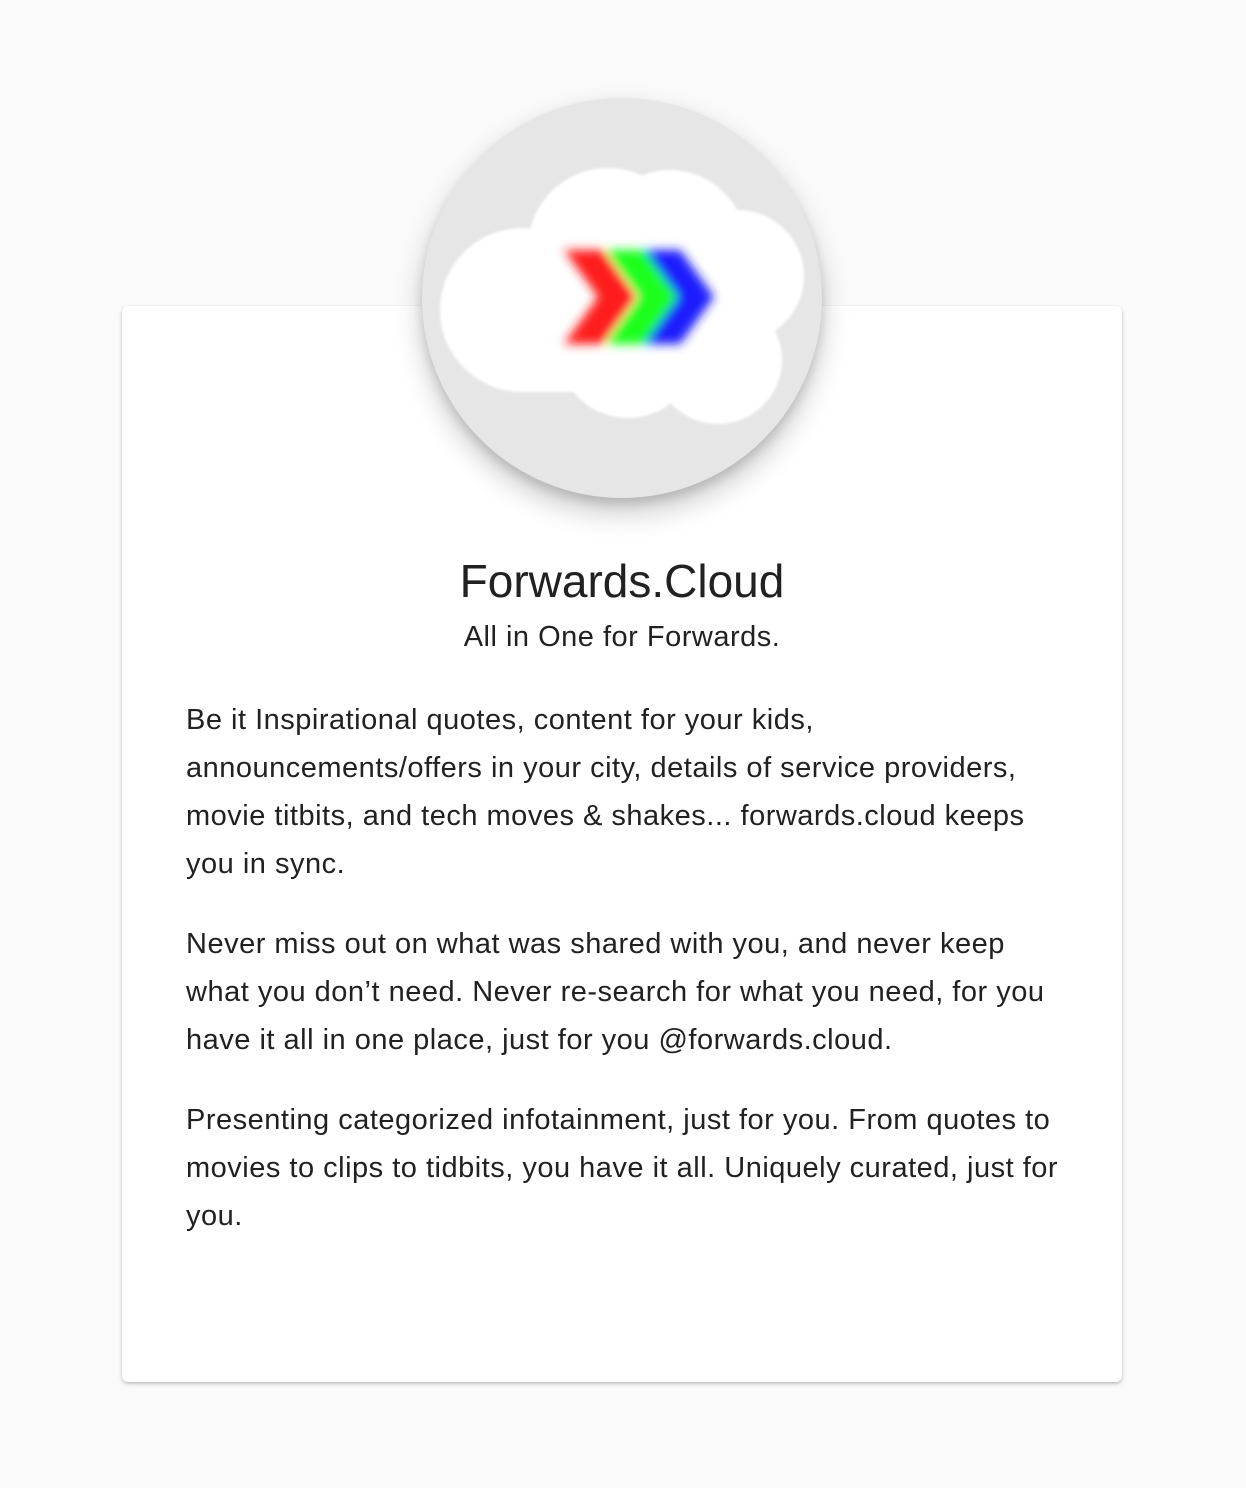 This screenshot has height=1488, width=1246. I want to click on logo-avatar, so click(622, 298).